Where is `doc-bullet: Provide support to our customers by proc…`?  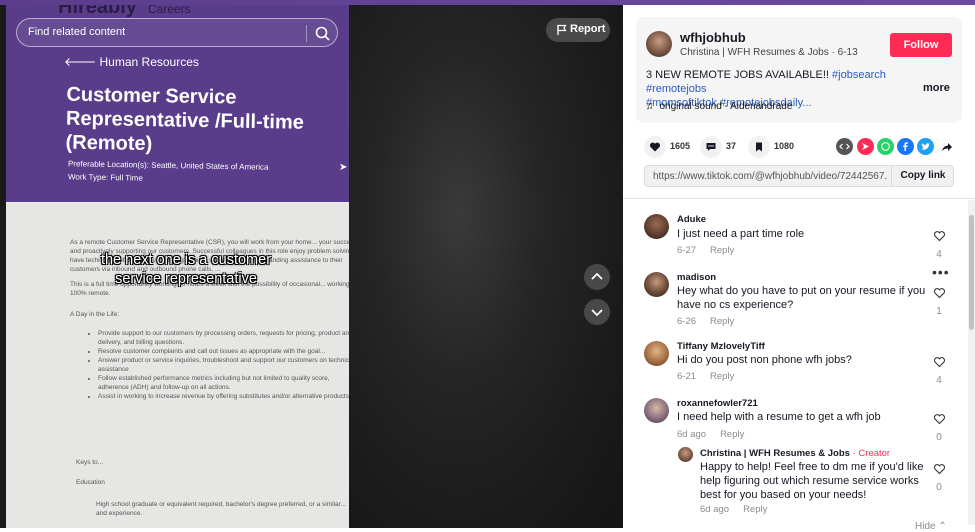 doc-bullet: Provide support to our customers by proc… is located at coordinates (223, 338).